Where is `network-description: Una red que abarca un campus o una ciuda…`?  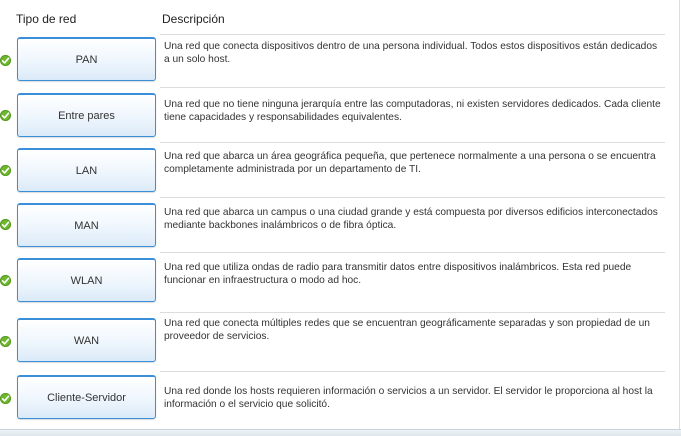
network-description: Una red que abarca un campus o una ciuda… is located at coordinates (411, 219).